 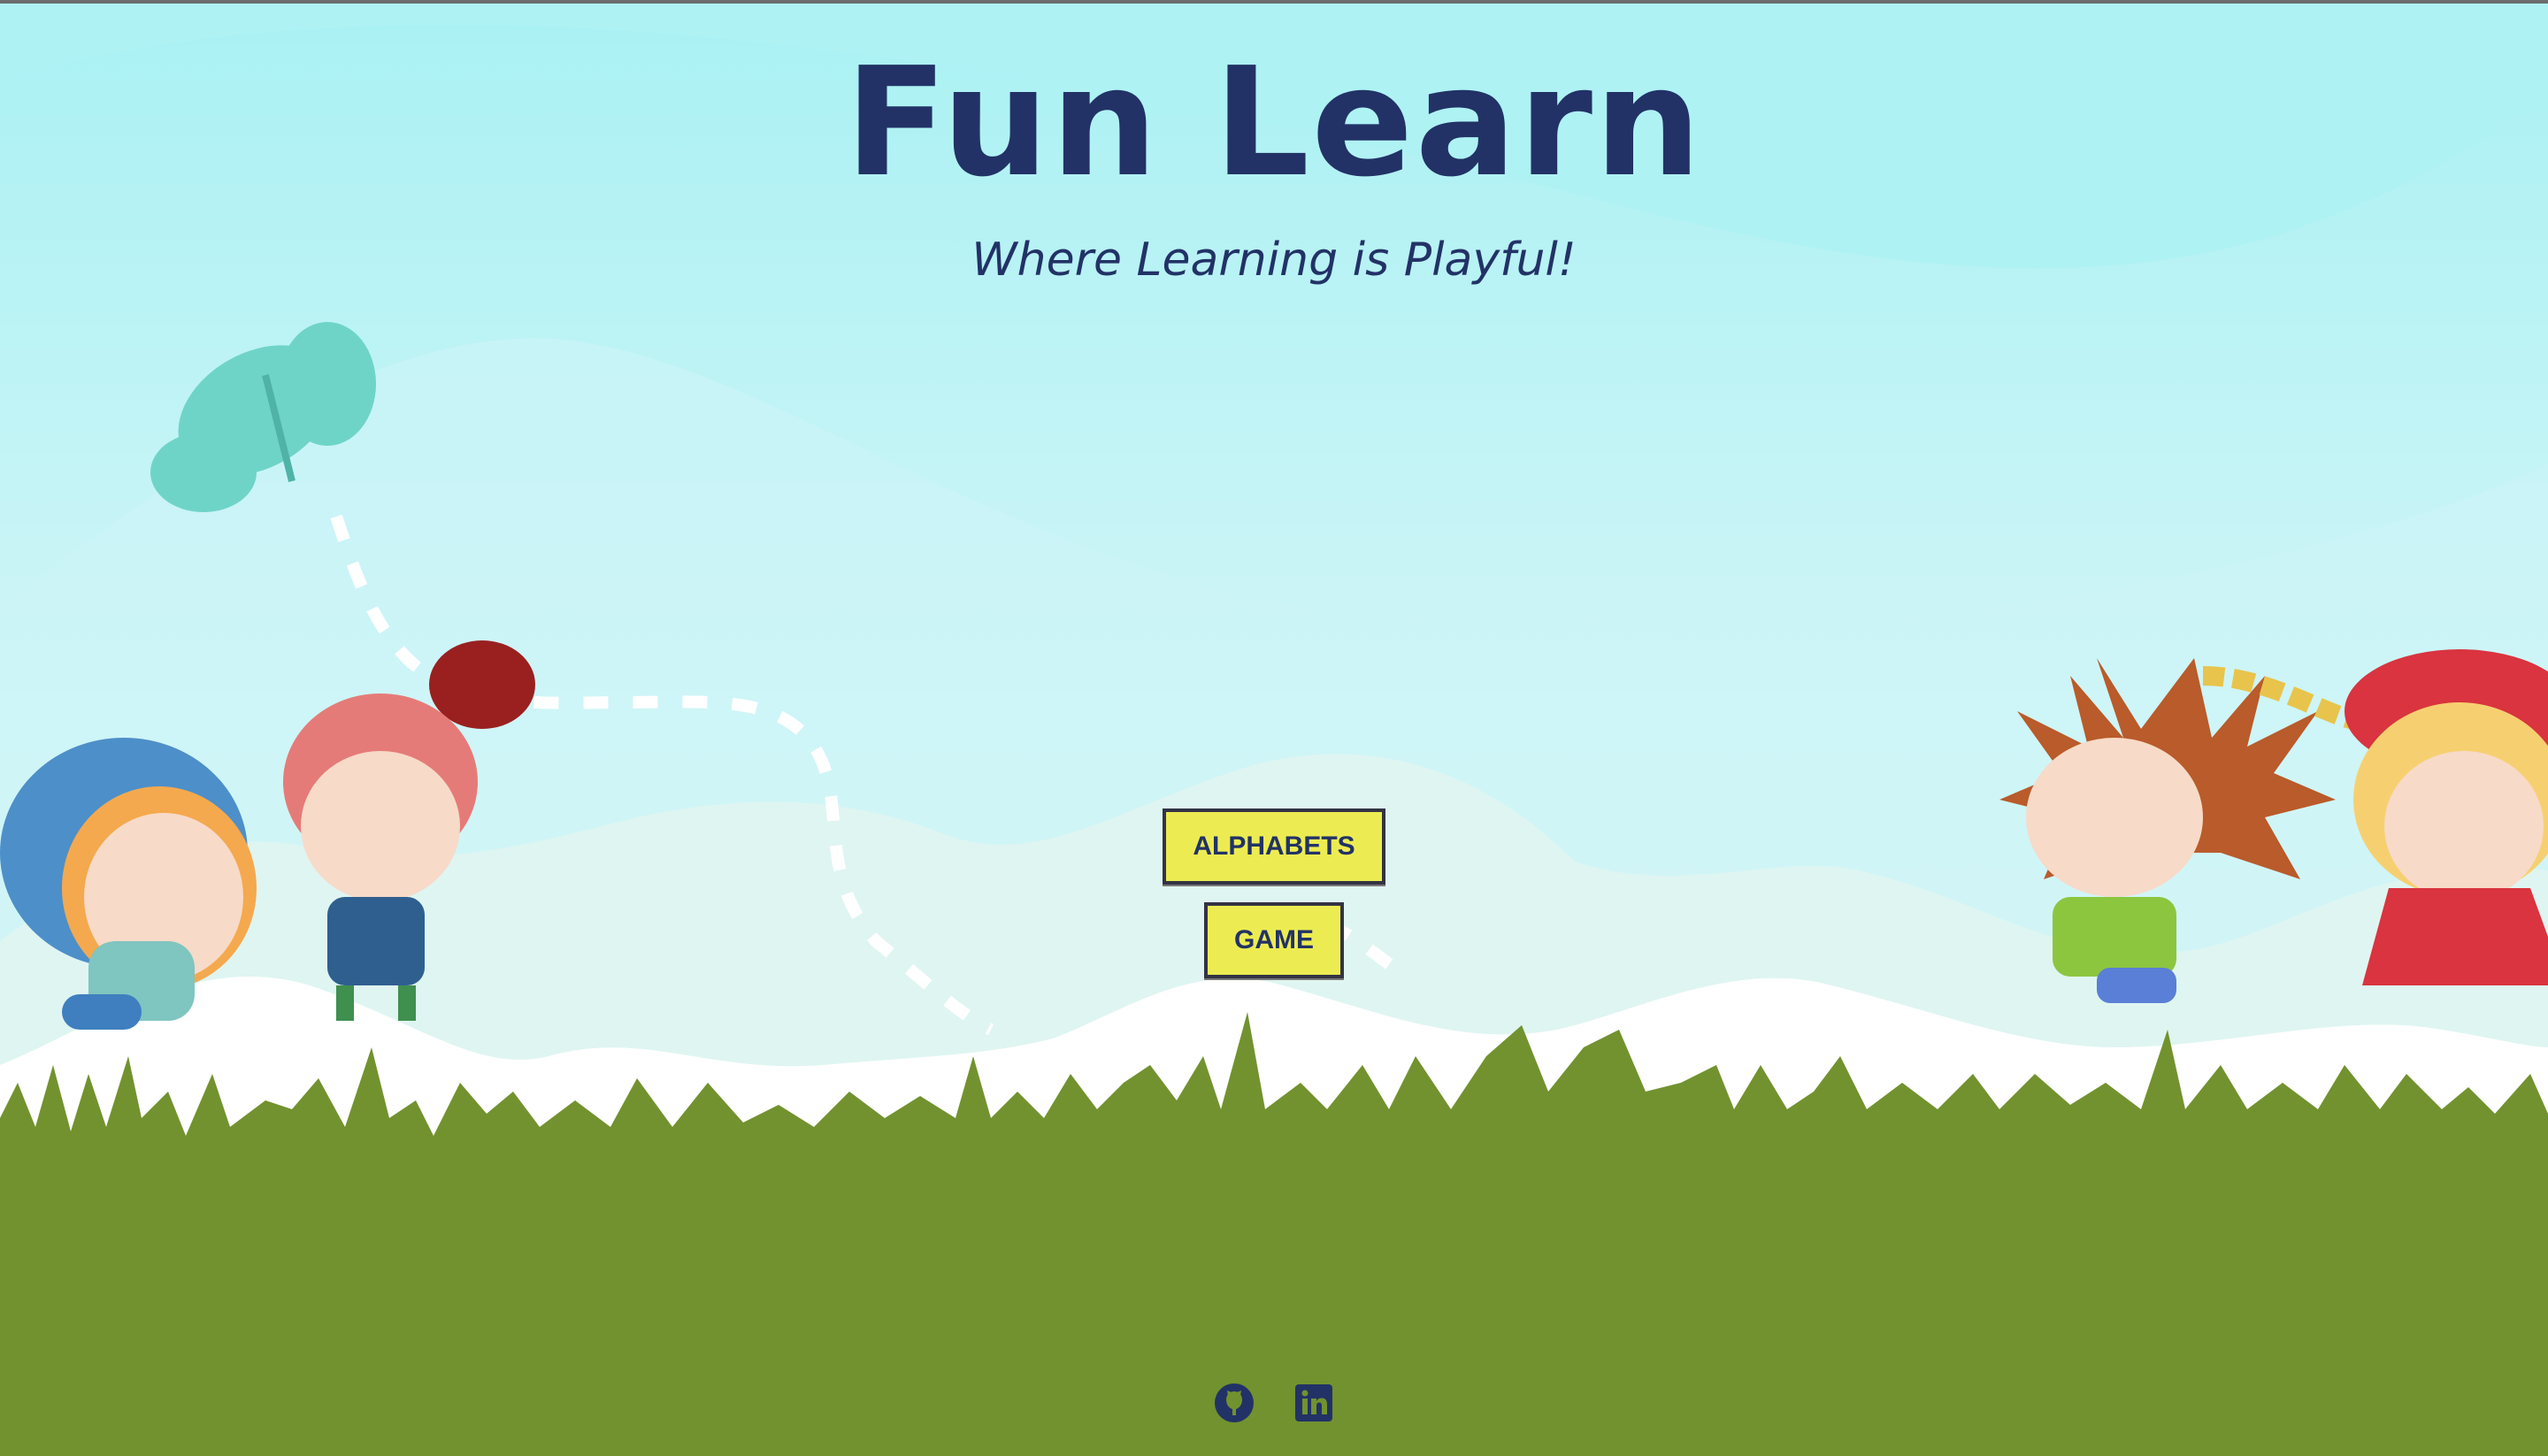 I want to click on github-icon, so click(x=1234, y=1403).